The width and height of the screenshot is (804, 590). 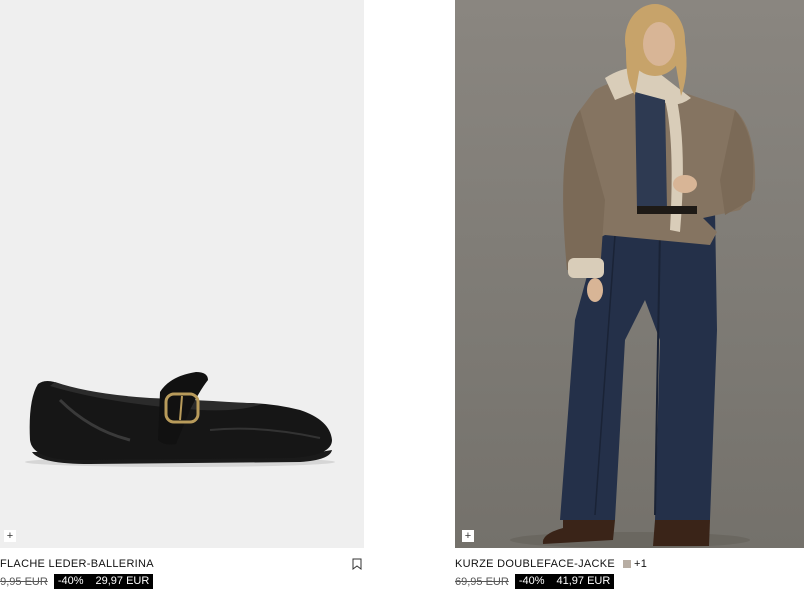 I want to click on ballerina-shoe-image, so click(x=180, y=419).